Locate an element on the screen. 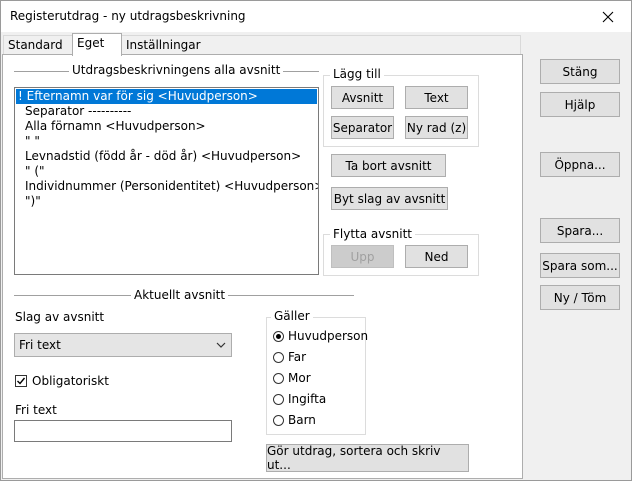 This screenshot has width=632, height=481. add-separator-button-label: Separator is located at coordinates (362, 127).